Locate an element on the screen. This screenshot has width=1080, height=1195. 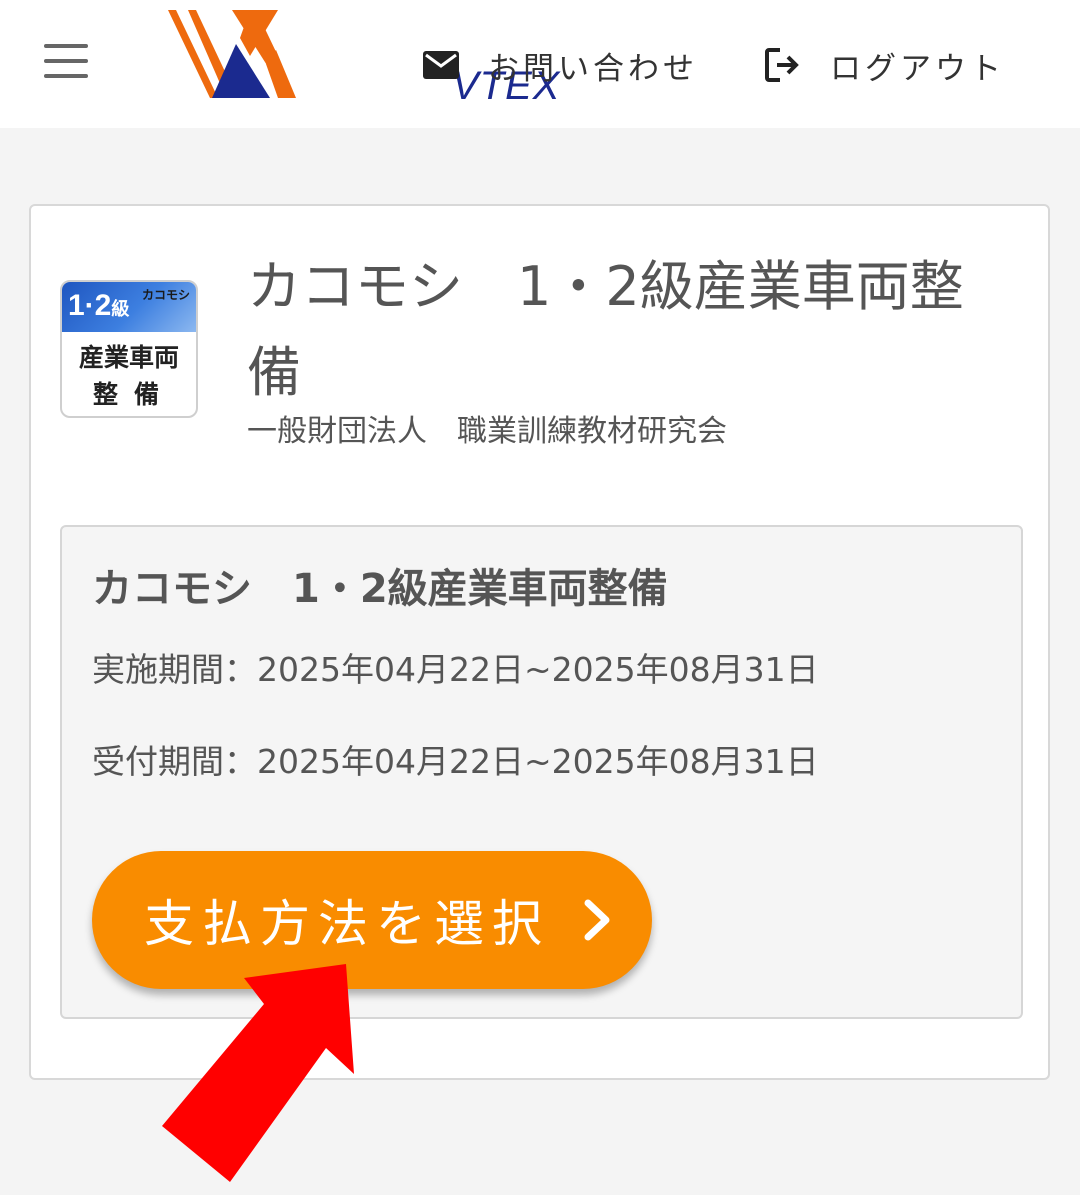
logout-label: ログアウト is located at coordinates (917, 68).